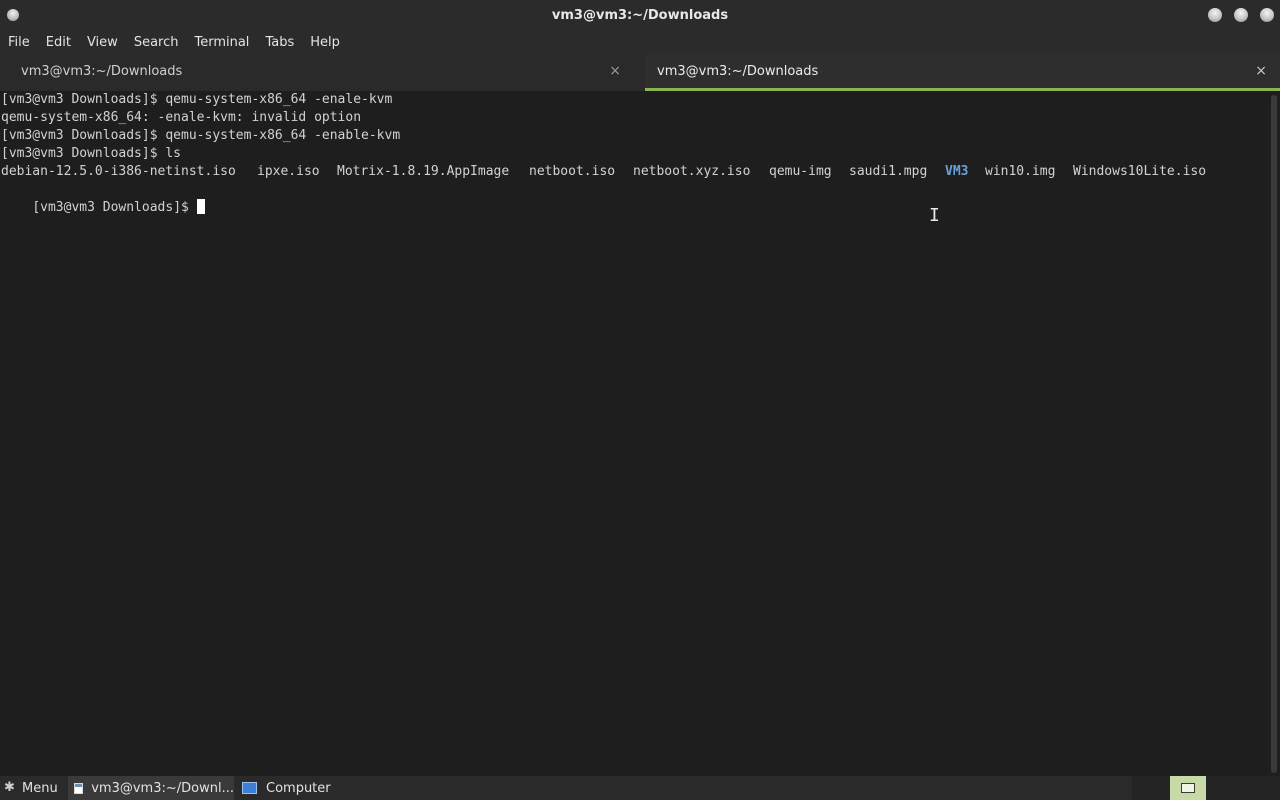 The image size is (1280, 800). Describe the element at coordinates (692, 171) in the screenshot. I see `ls-entry: netboot.xyz.iso` at that location.